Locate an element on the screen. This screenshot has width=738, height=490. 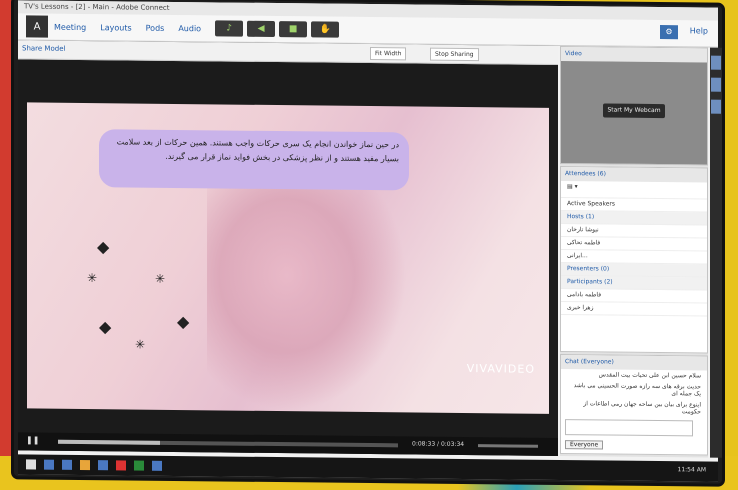
chat-pod-title: Chat (Everyone) is located at coordinates (634, 363).